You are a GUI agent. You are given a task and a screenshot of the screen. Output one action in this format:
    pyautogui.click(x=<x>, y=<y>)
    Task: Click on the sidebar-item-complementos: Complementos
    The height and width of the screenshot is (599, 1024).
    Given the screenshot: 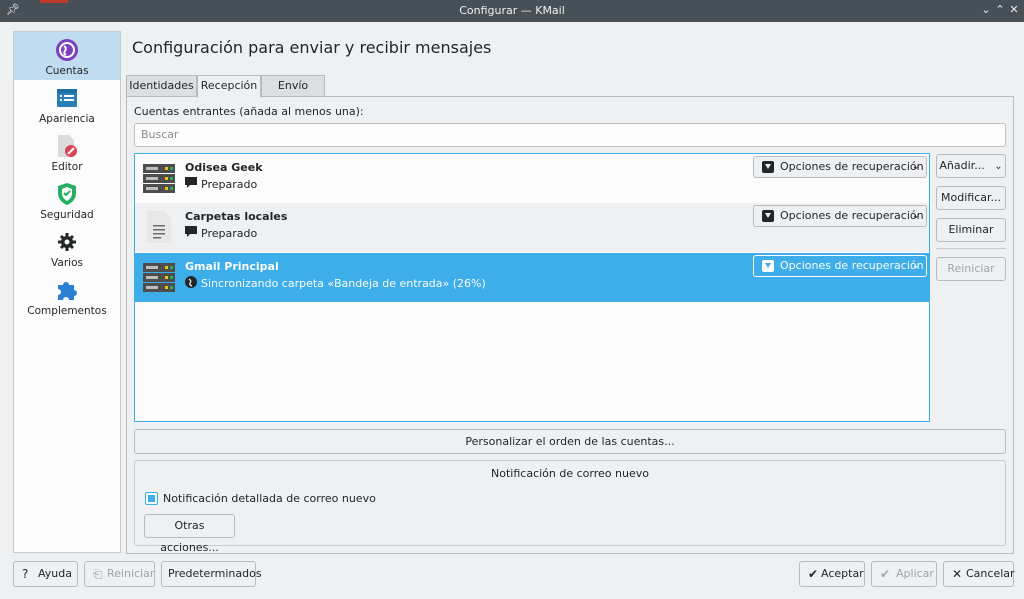 What is the action you would take?
    pyautogui.click(x=67, y=296)
    